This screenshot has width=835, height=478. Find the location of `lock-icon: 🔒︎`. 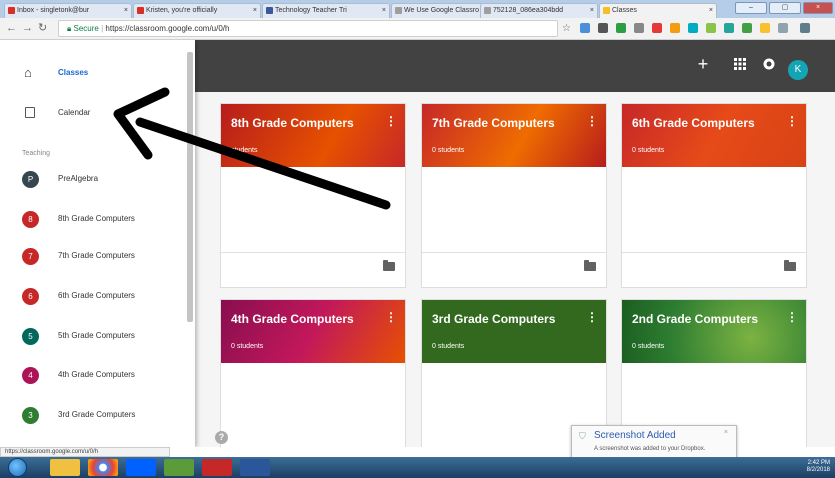

lock-icon: 🔒︎ is located at coordinates (69, 28).